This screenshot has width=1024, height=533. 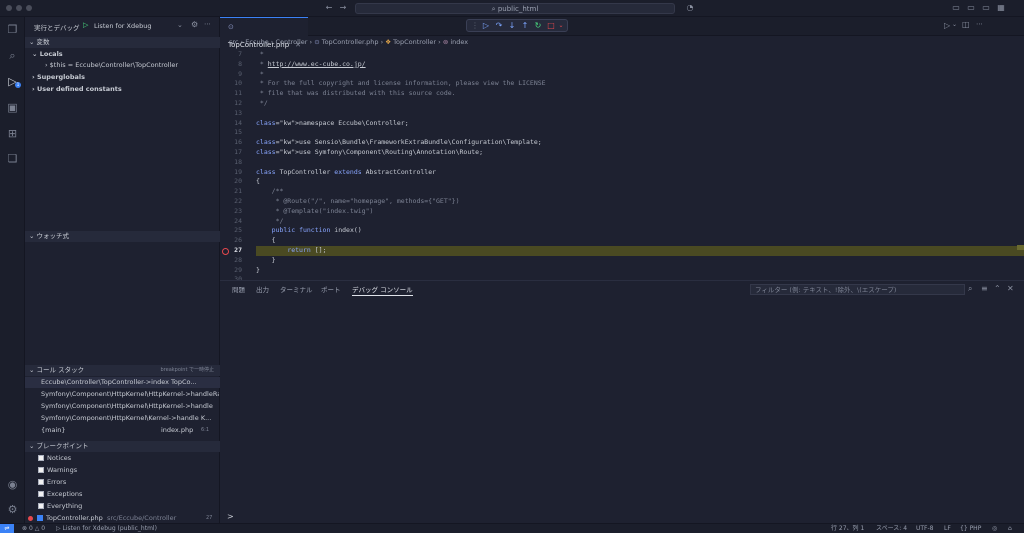 I want to click on account-icon: ◉, so click(x=12, y=484).